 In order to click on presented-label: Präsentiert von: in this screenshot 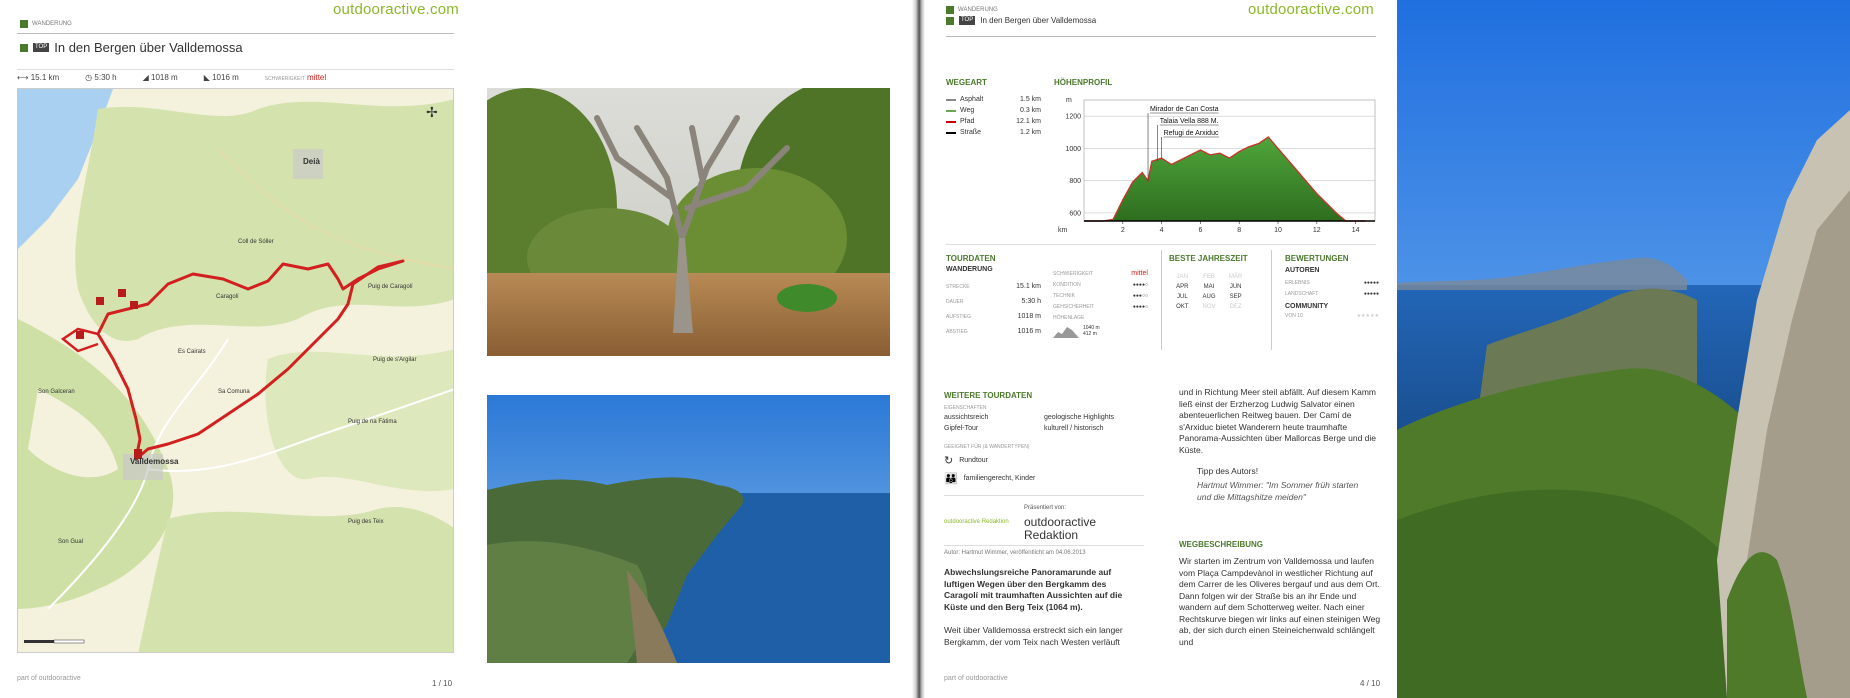, I will do `click(1045, 508)`.